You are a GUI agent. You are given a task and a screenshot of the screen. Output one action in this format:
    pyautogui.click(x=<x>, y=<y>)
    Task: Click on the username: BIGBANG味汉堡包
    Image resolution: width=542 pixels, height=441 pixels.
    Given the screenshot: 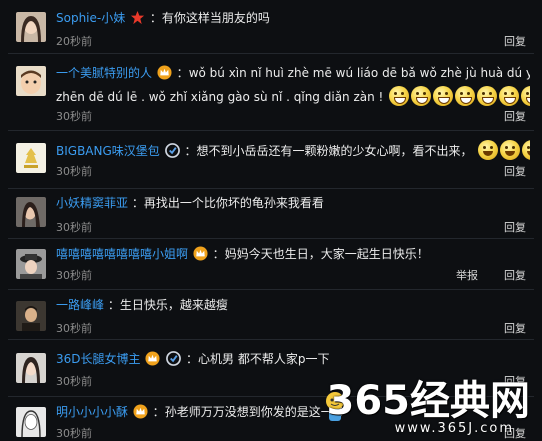 What is the action you would take?
    pyautogui.click(x=108, y=151)
    